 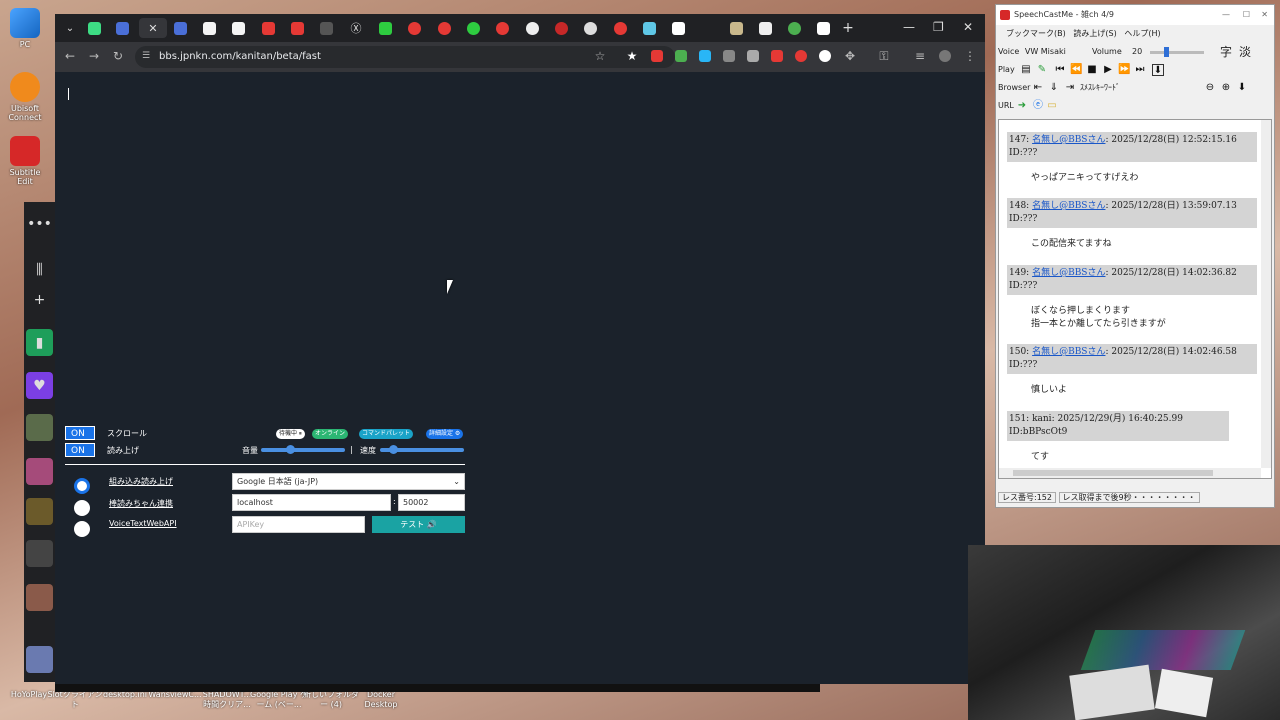 I want to click on volume-value: 20, so click(x=1137, y=52).